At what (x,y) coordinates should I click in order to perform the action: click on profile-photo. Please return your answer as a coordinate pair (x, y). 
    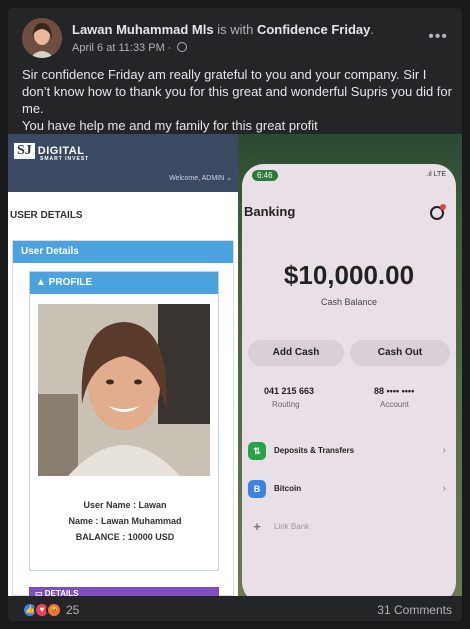
    Looking at the image, I should click on (124, 390).